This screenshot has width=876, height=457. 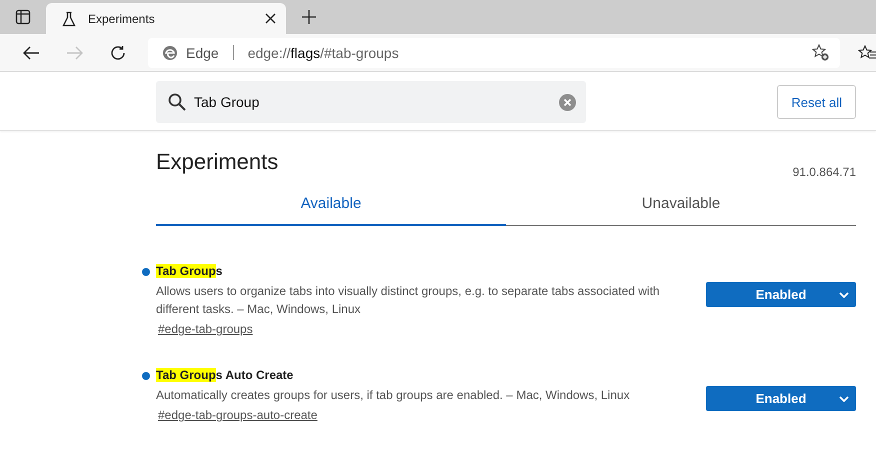 What do you see at coordinates (205, 329) in the screenshot?
I see `flag-link: #edge-tab-groups` at bounding box center [205, 329].